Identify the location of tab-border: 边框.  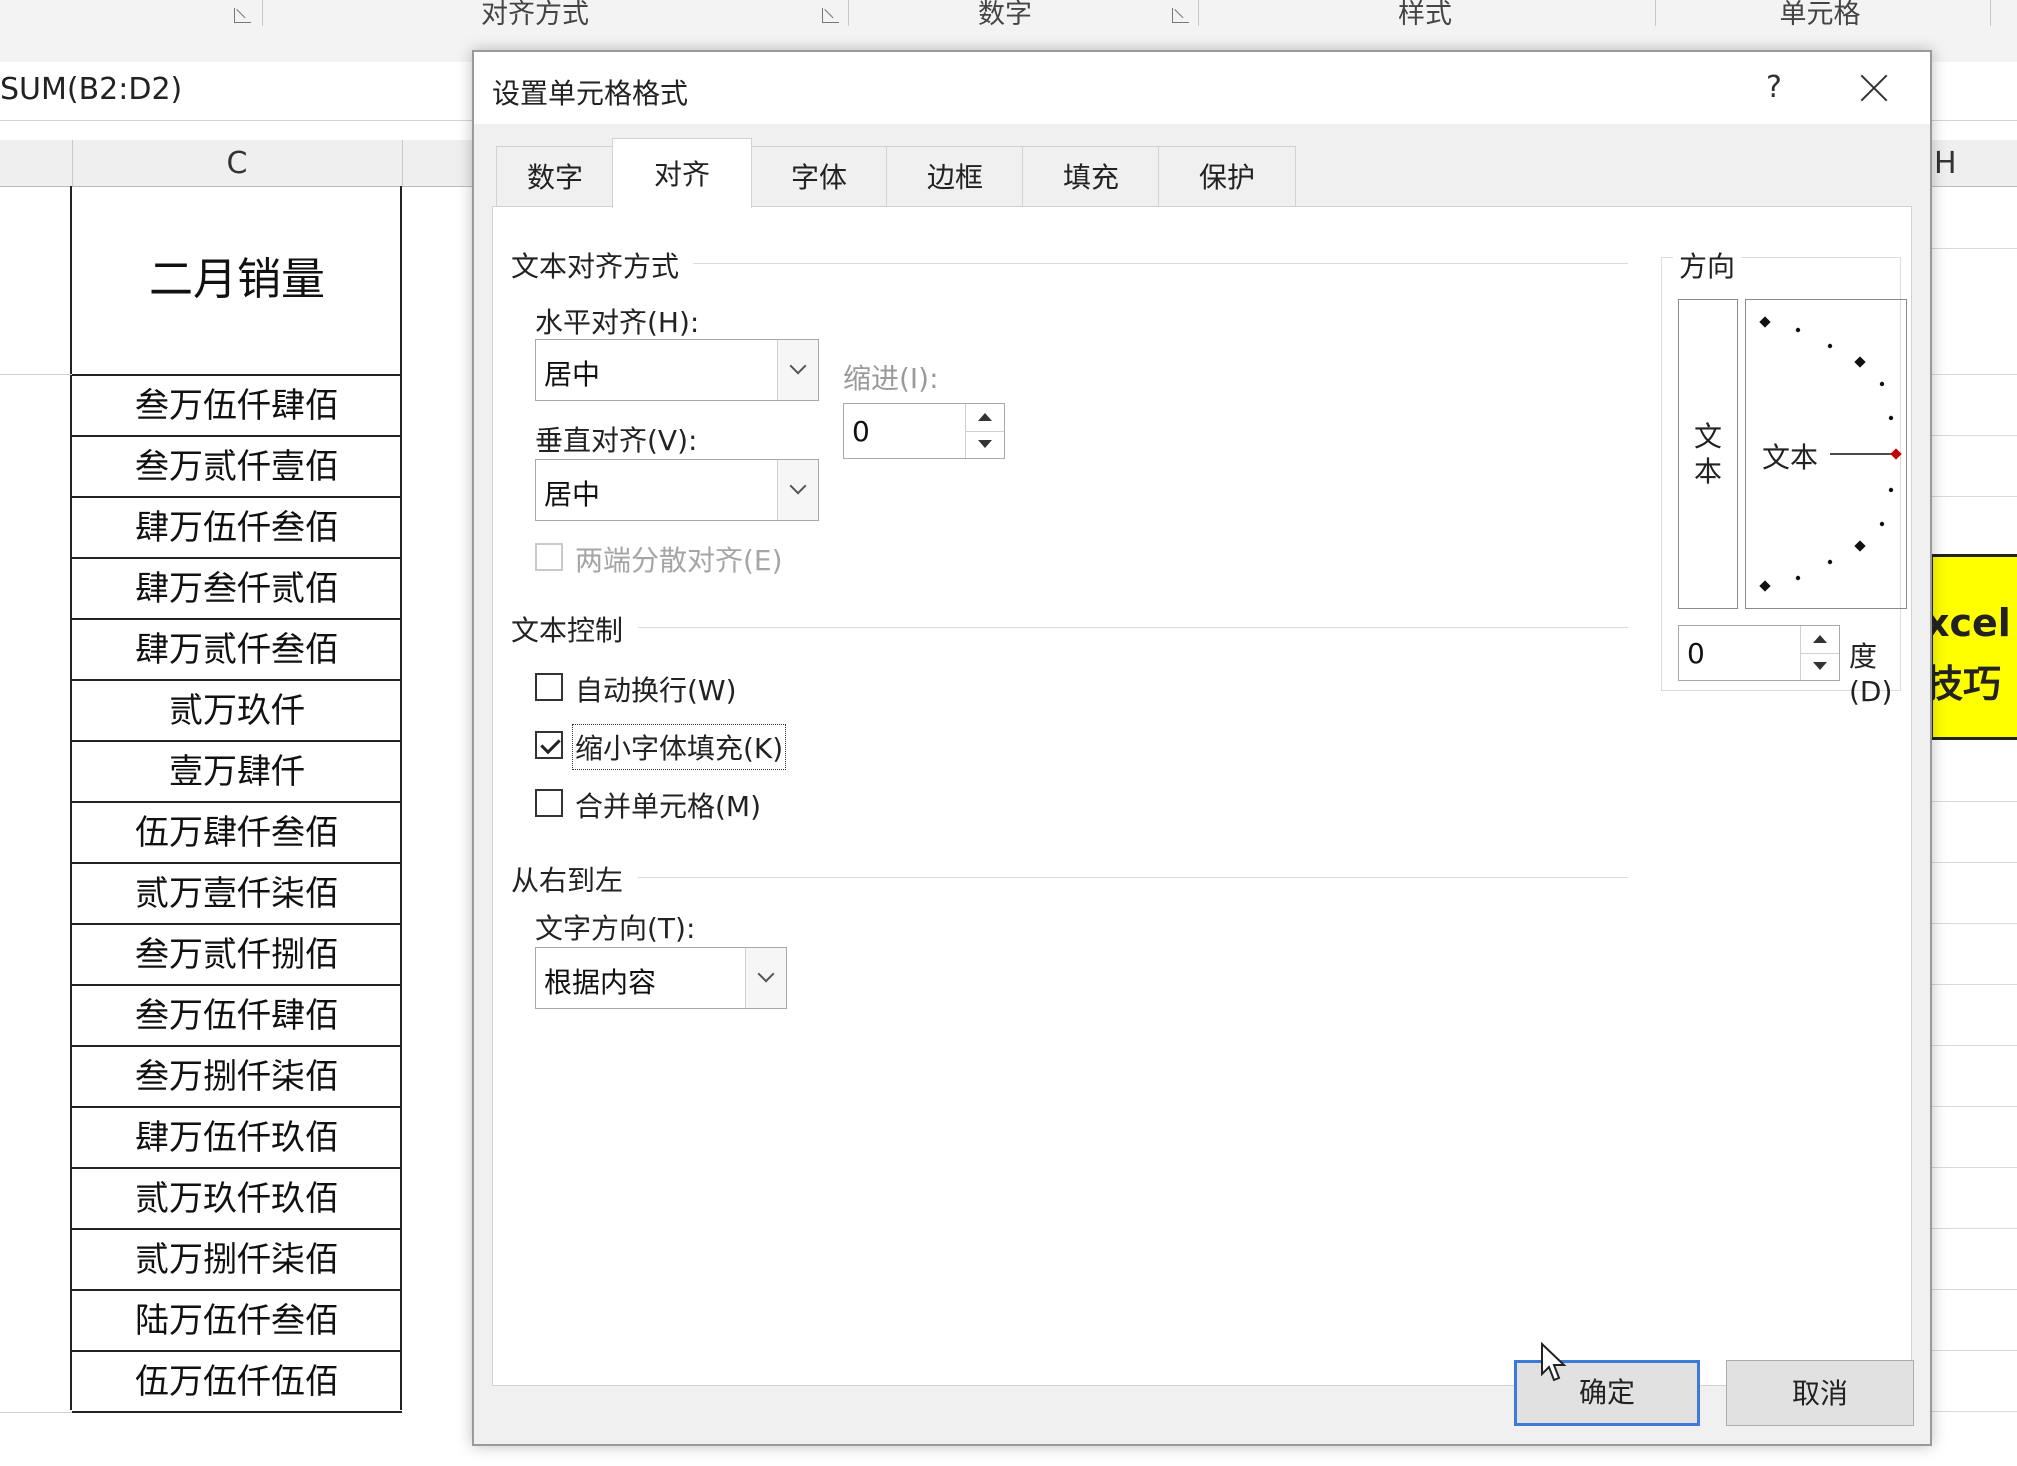
(955, 176).